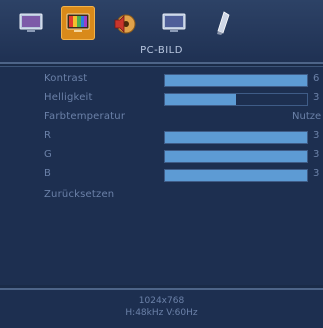 The height and width of the screenshot is (328, 323). Describe the element at coordinates (85, 116) in the screenshot. I see `menu-item-label: Farbtemperatur` at that location.